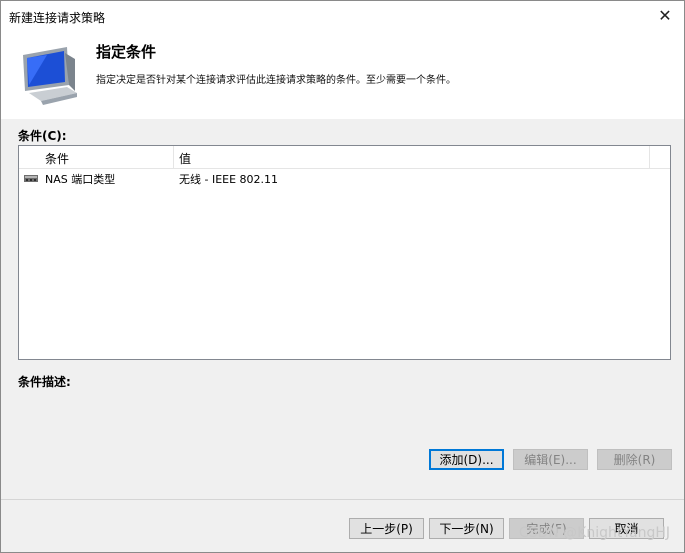 This screenshot has width=685, height=553. I want to click on condition-cell: NAS 端口类型, so click(80, 179).